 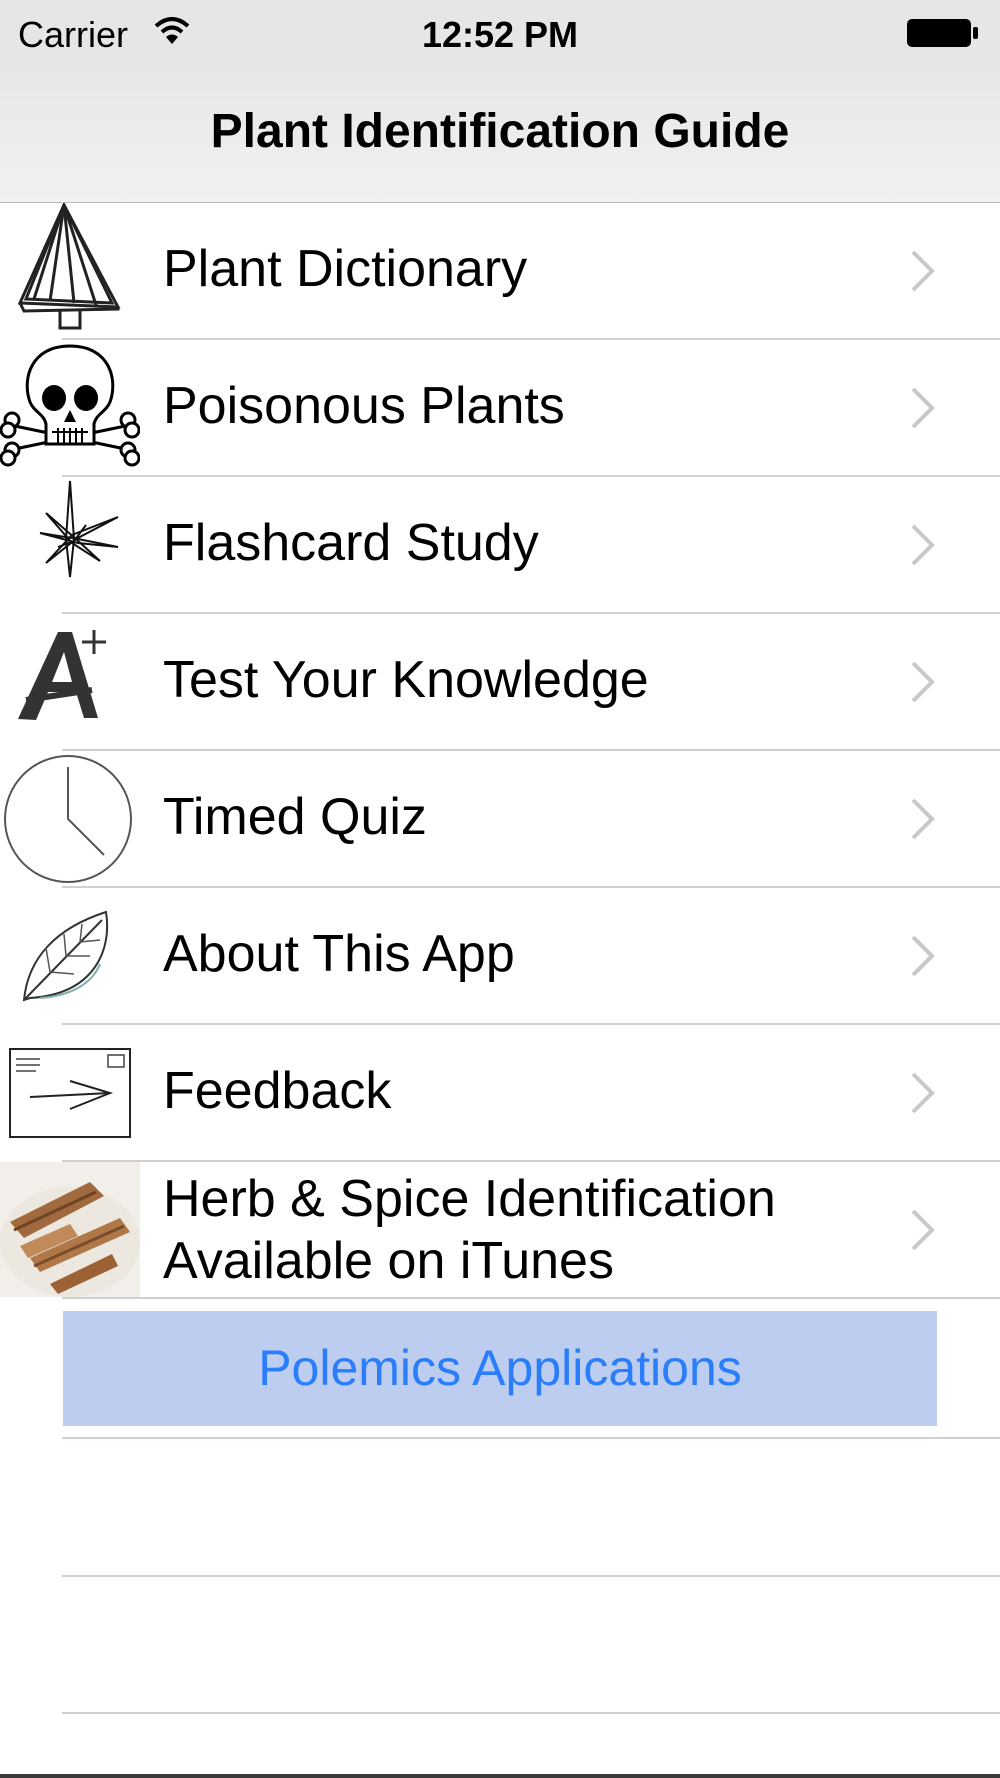 What do you see at coordinates (70, 955) in the screenshot?
I see `leaf-icon` at bounding box center [70, 955].